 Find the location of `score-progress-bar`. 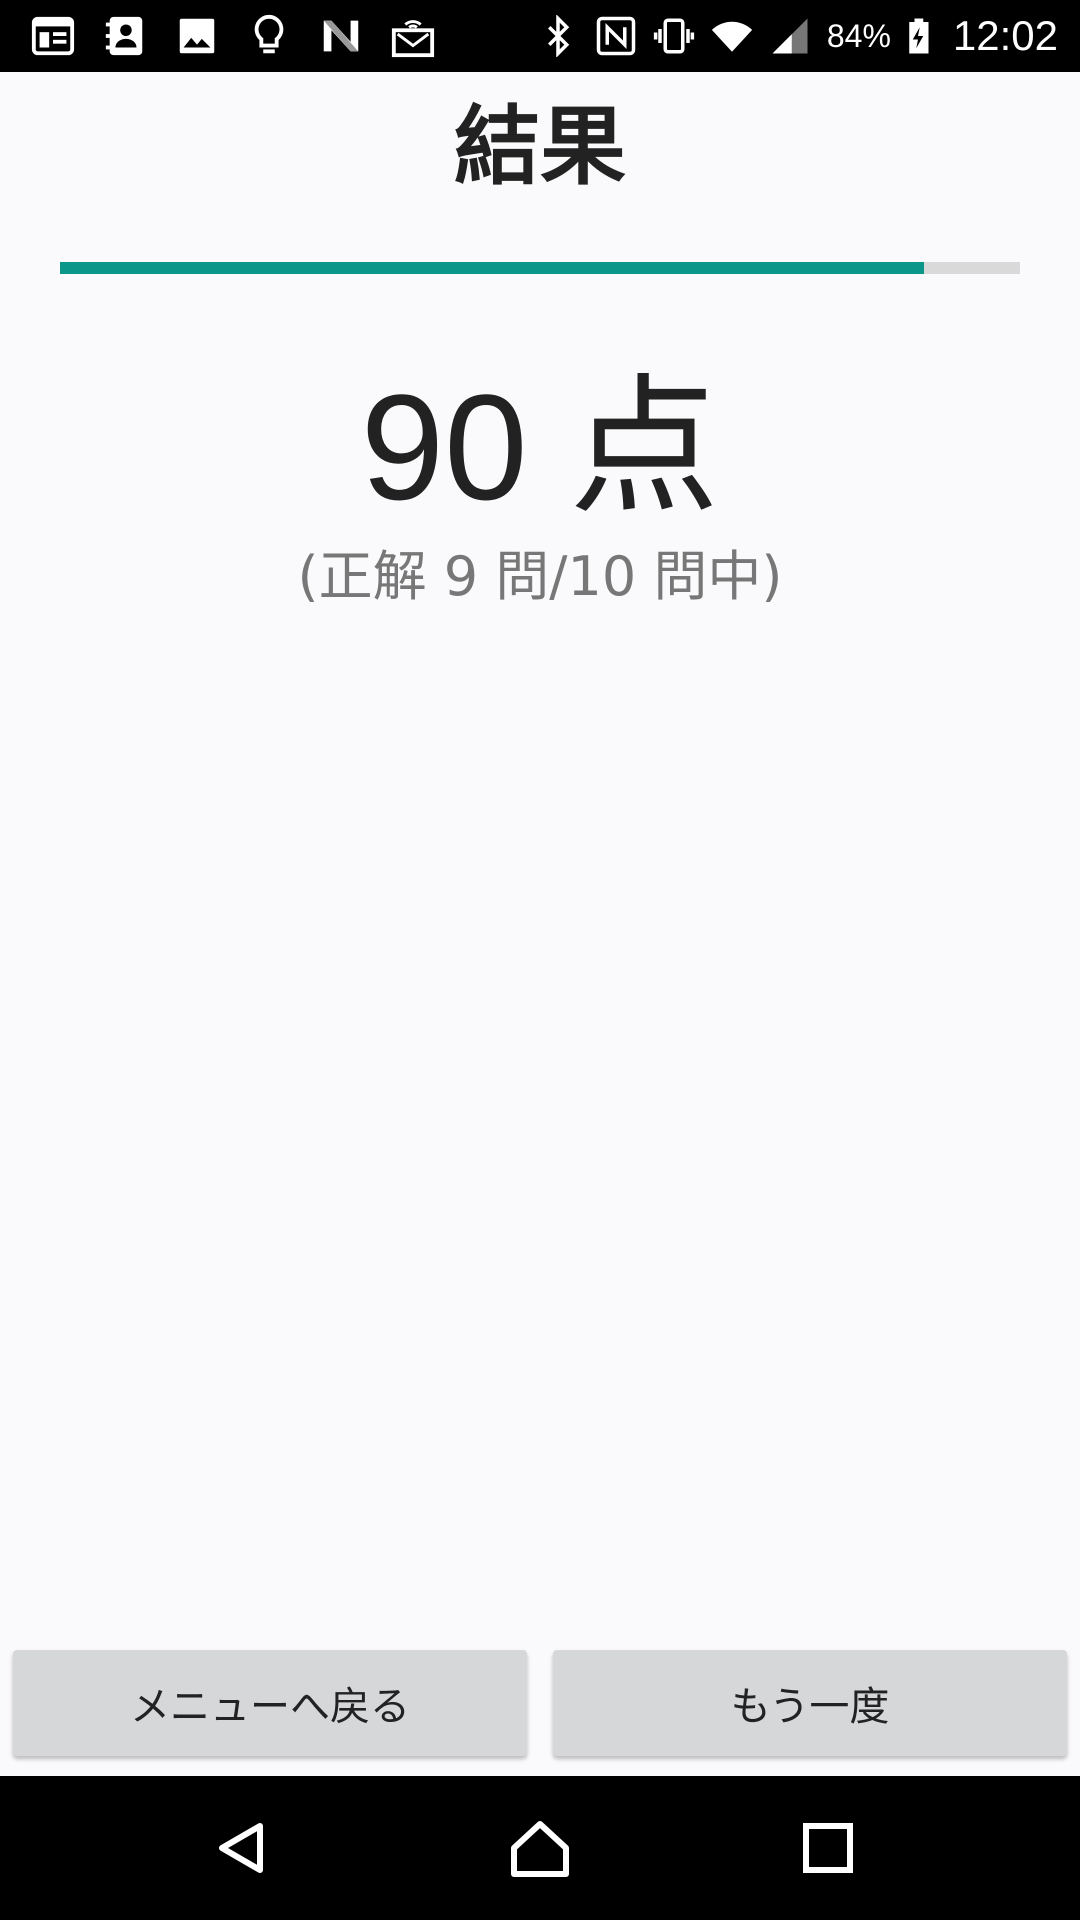

score-progress-bar is located at coordinates (540, 268).